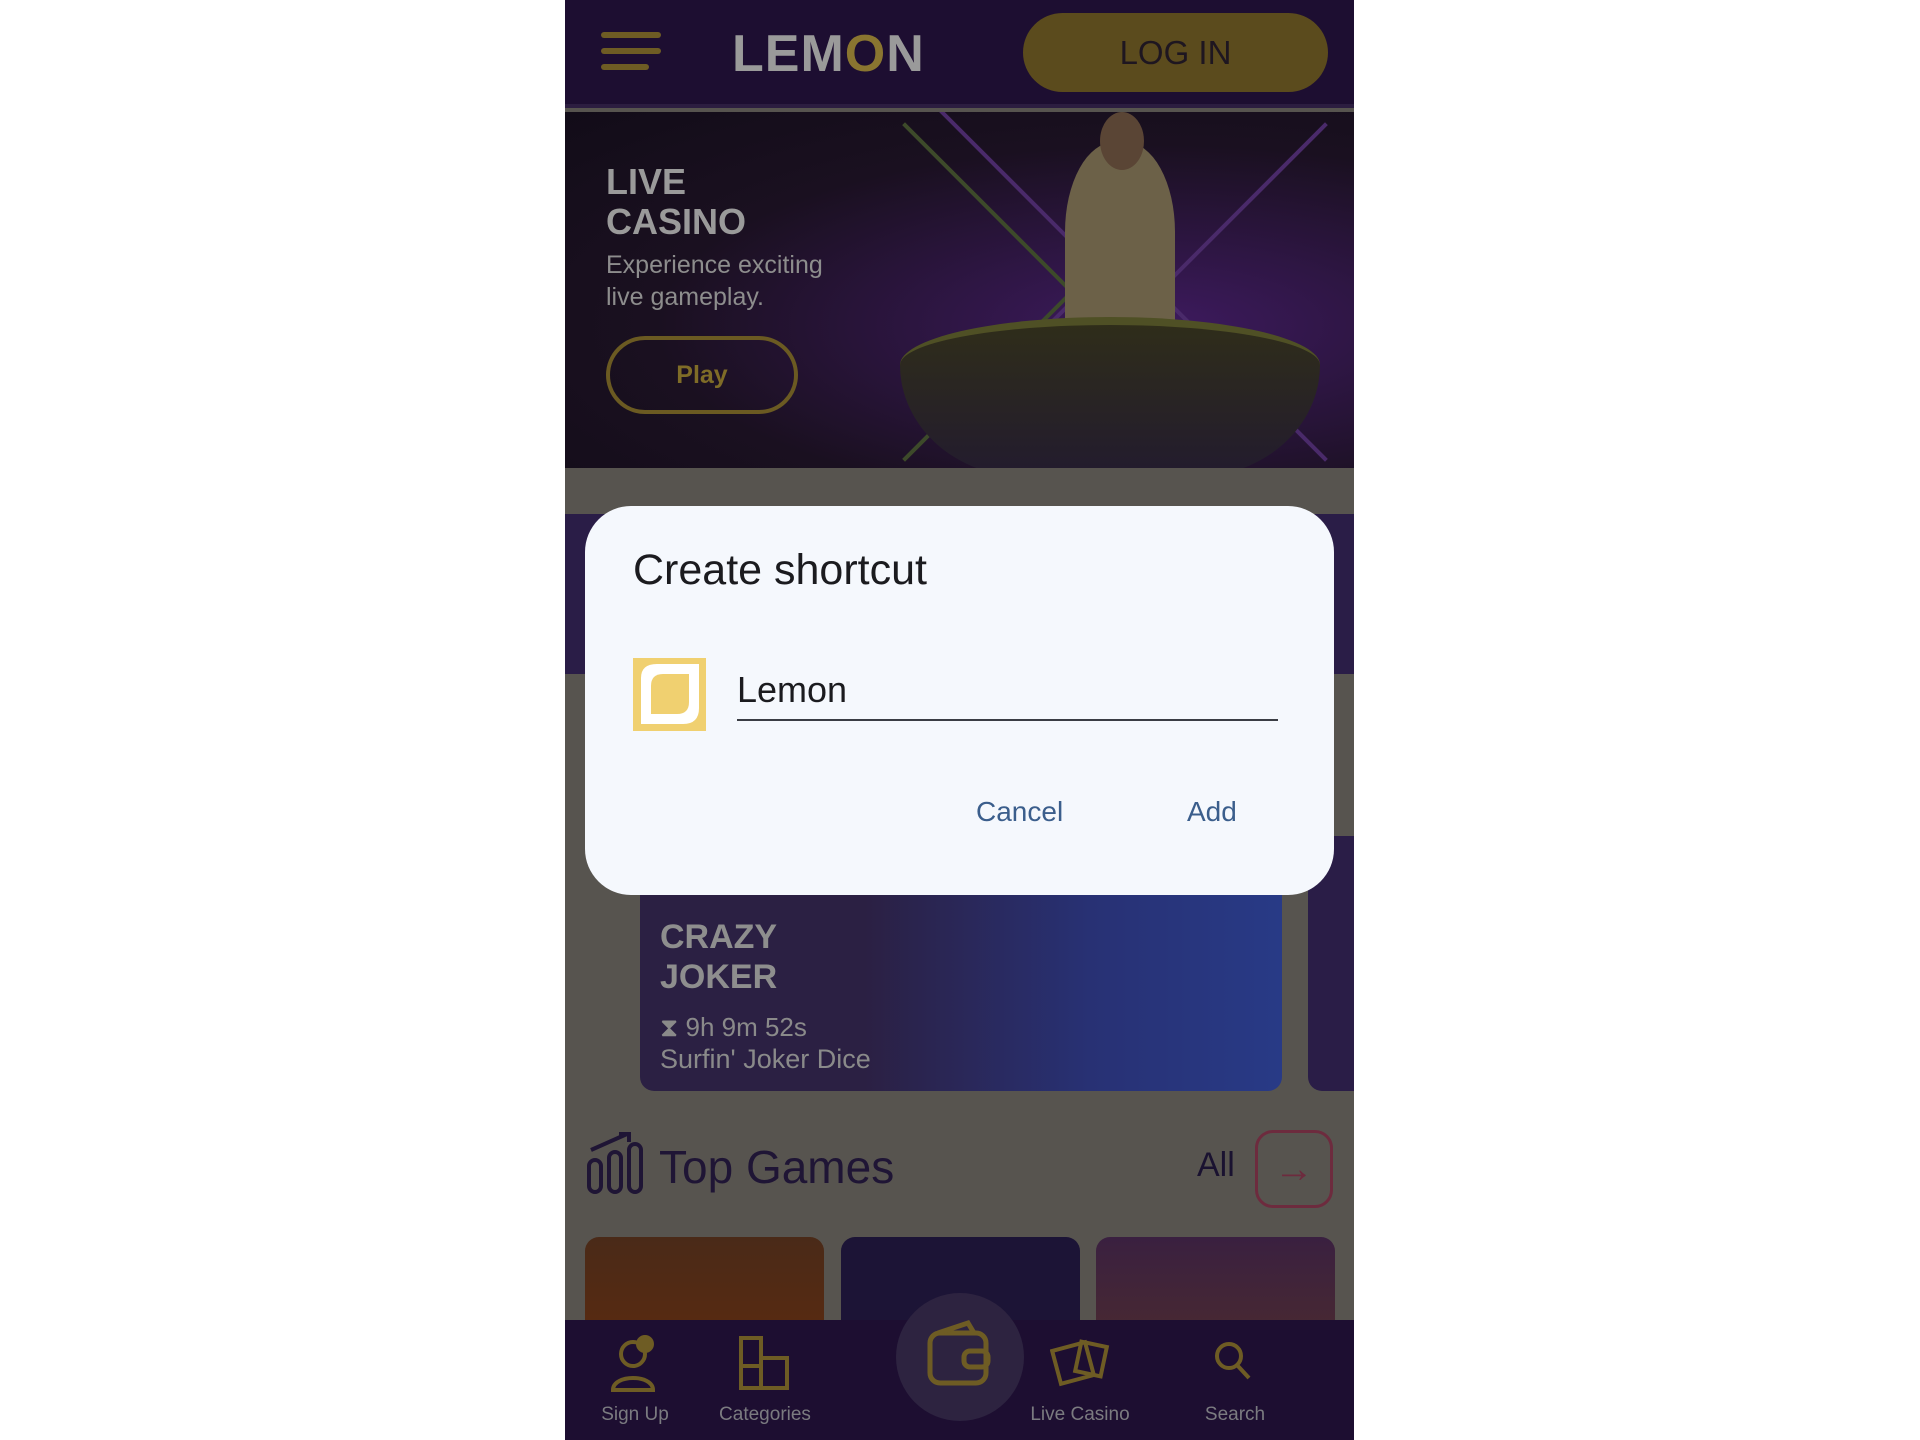 Image resolution: width=1920 pixels, height=1440 pixels. Describe the element at coordinates (702, 375) in the screenshot. I see `play-button: Play` at that location.